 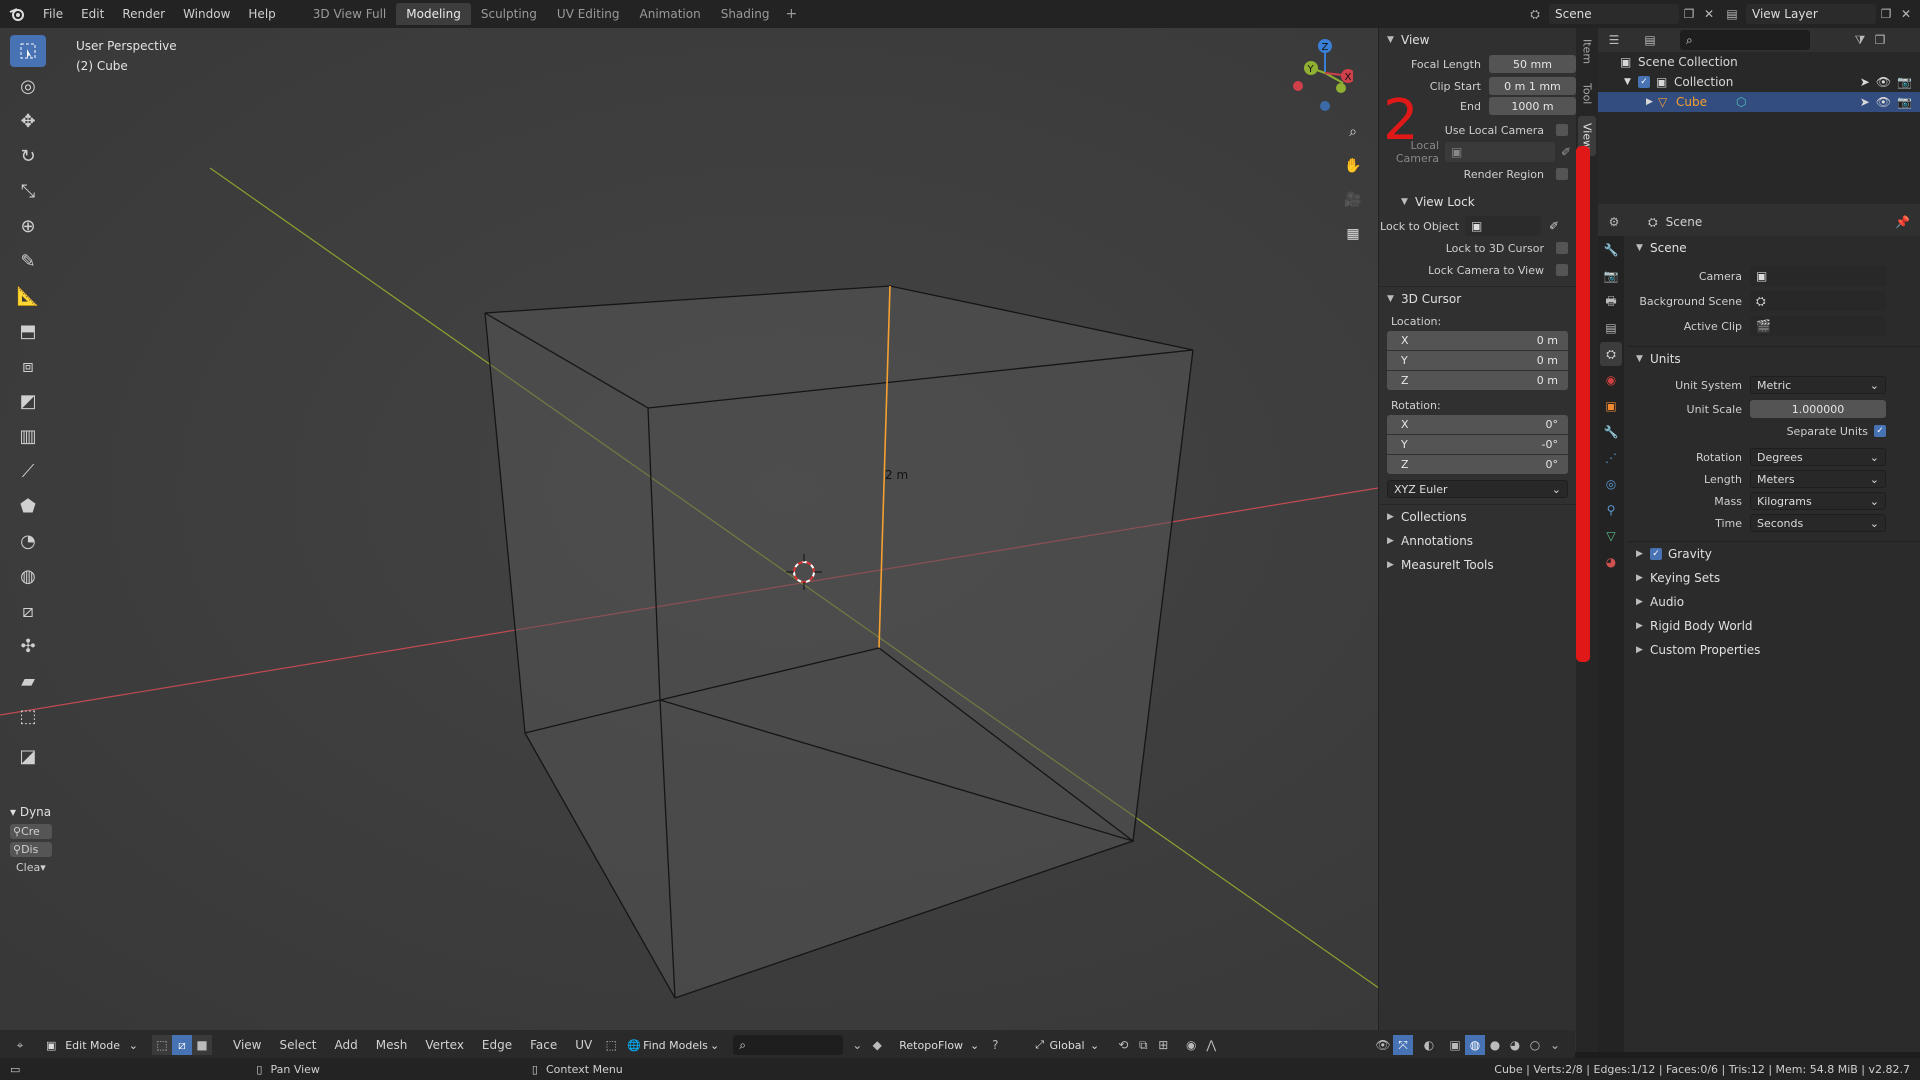 What do you see at coordinates (1143, 1045) in the screenshot?
I see `snap-icon: ⧉` at bounding box center [1143, 1045].